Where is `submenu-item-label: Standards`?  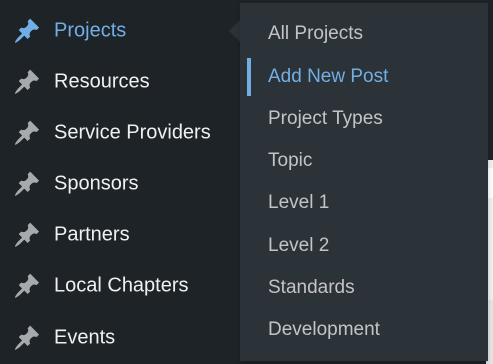 submenu-item-label: Standards is located at coordinates (311, 287).